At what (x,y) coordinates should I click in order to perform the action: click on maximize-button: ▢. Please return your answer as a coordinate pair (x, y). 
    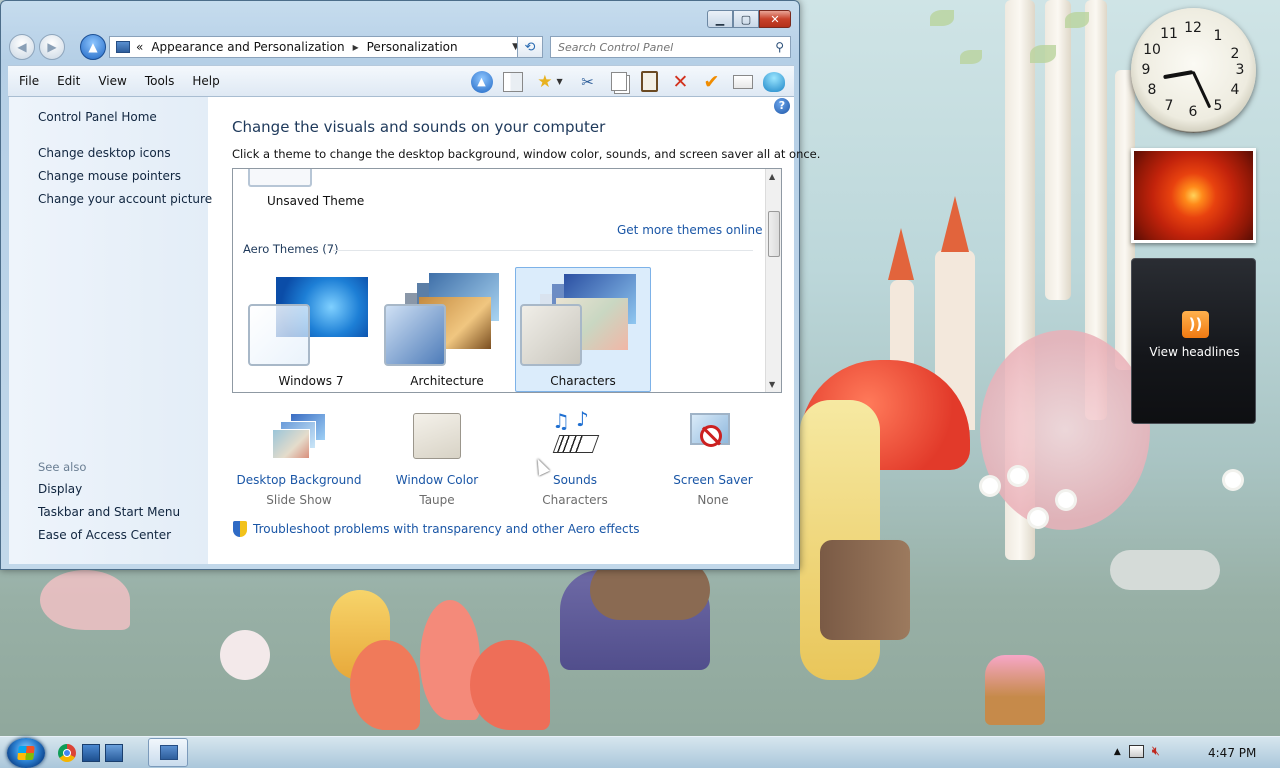
    Looking at the image, I should click on (746, 19).